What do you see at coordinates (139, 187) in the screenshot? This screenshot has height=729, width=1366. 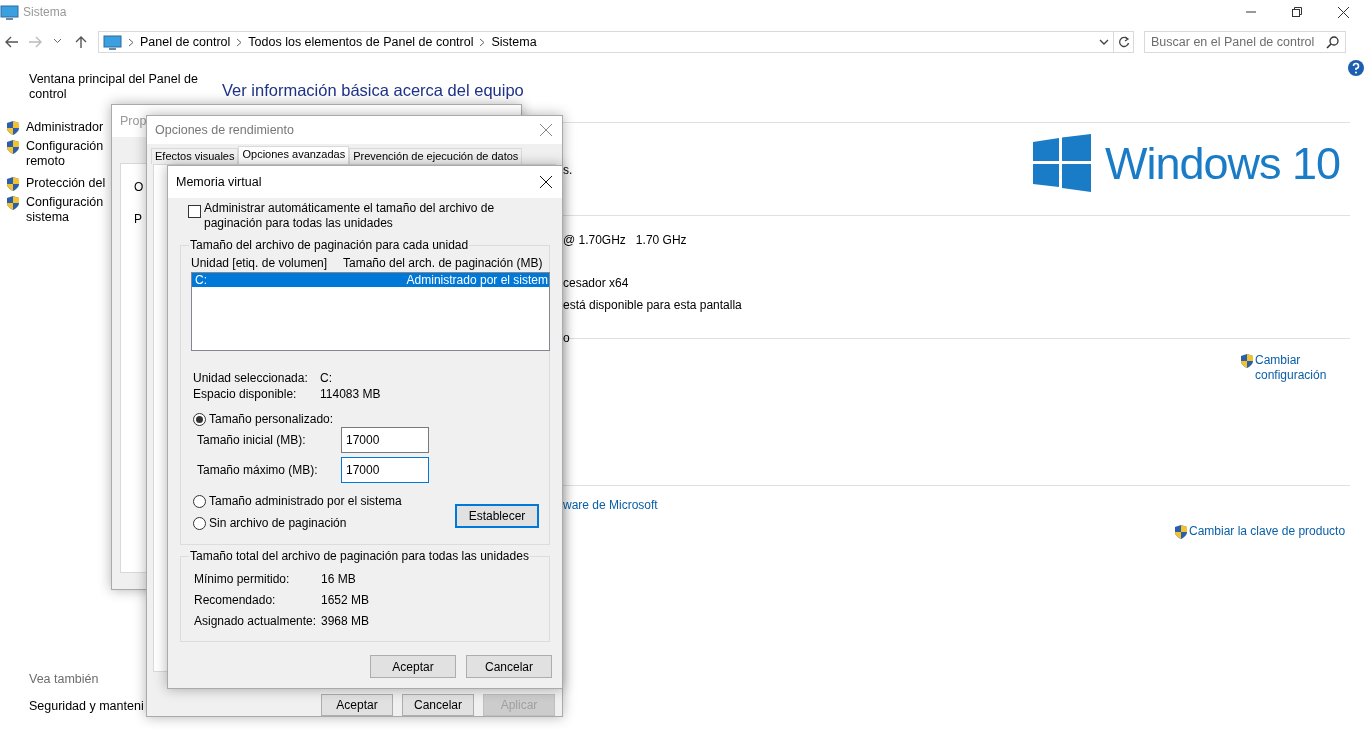 I see `info-text: O` at bounding box center [139, 187].